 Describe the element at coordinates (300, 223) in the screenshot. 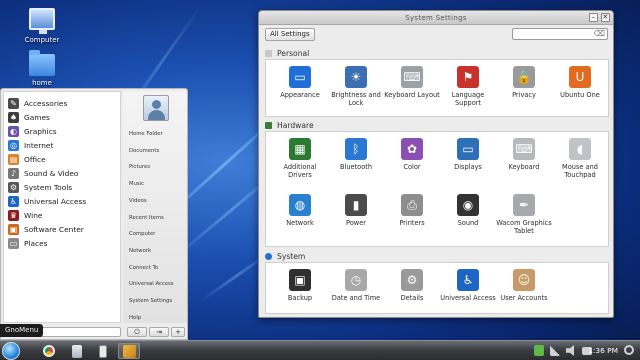

I see `settings-item-label: Network` at that location.